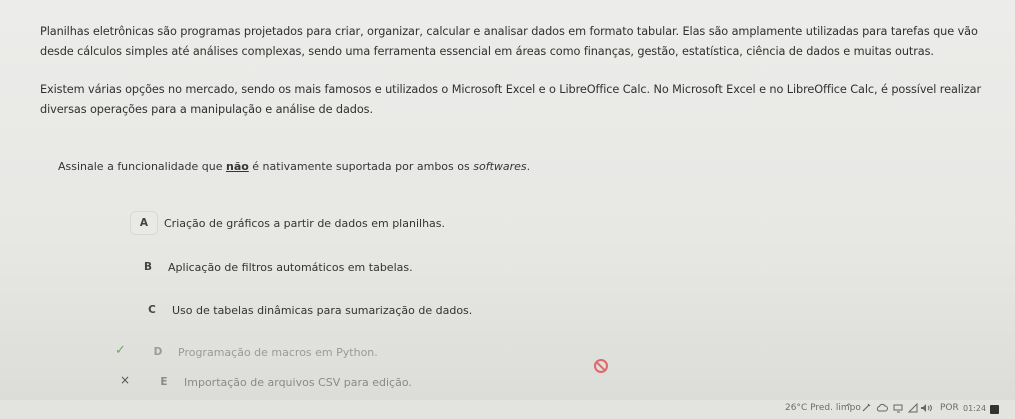 The height and width of the screenshot is (419, 1015). Describe the element at coordinates (120, 350) in the screenshot. I see `correct-check-icon: ✓` at that location.